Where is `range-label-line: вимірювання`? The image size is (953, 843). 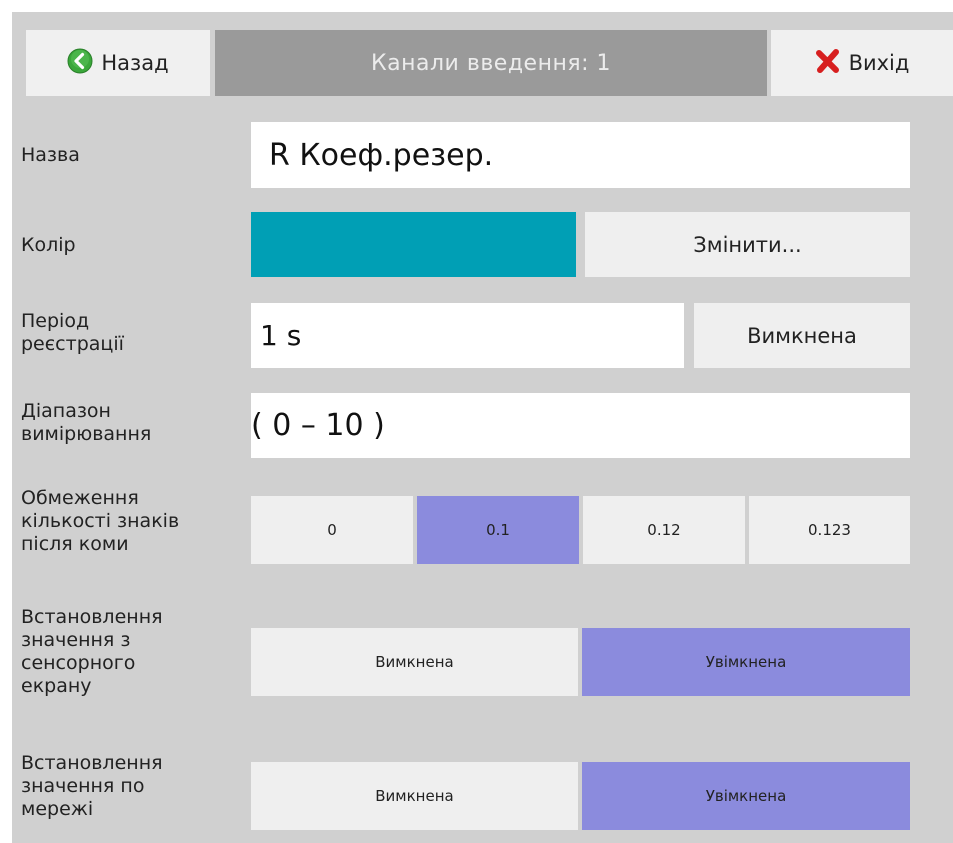
range-label-line: вимірювання is located at coordinates (86, 434).